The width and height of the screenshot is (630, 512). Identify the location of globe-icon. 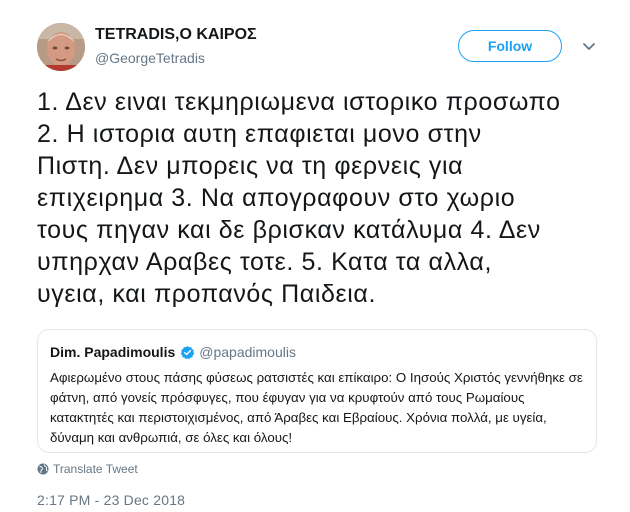
(43, 469).